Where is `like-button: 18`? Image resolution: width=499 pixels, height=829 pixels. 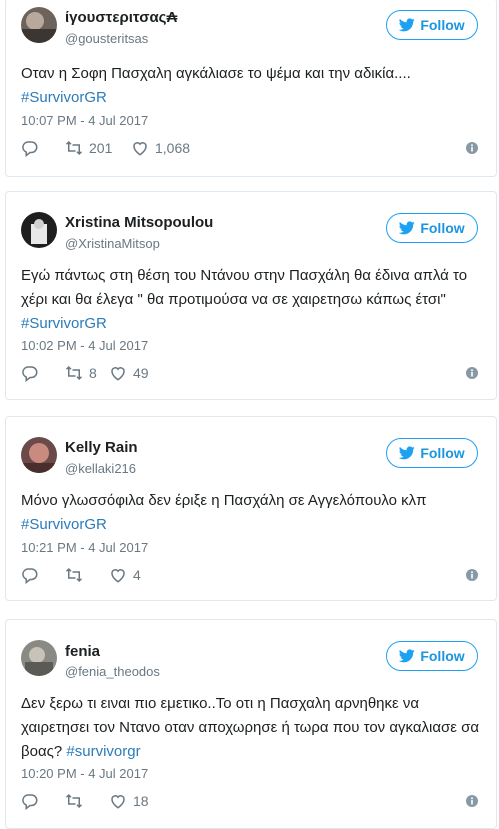 like-button: 18 is located at coordinates (129, 801).